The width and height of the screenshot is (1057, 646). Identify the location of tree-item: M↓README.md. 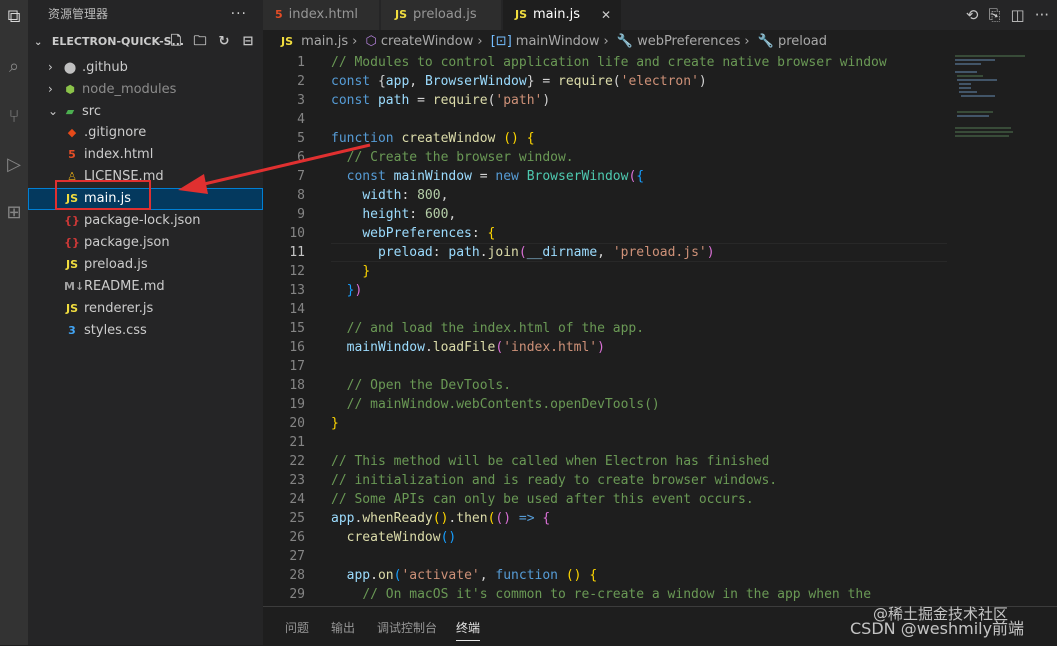
(145, 287).